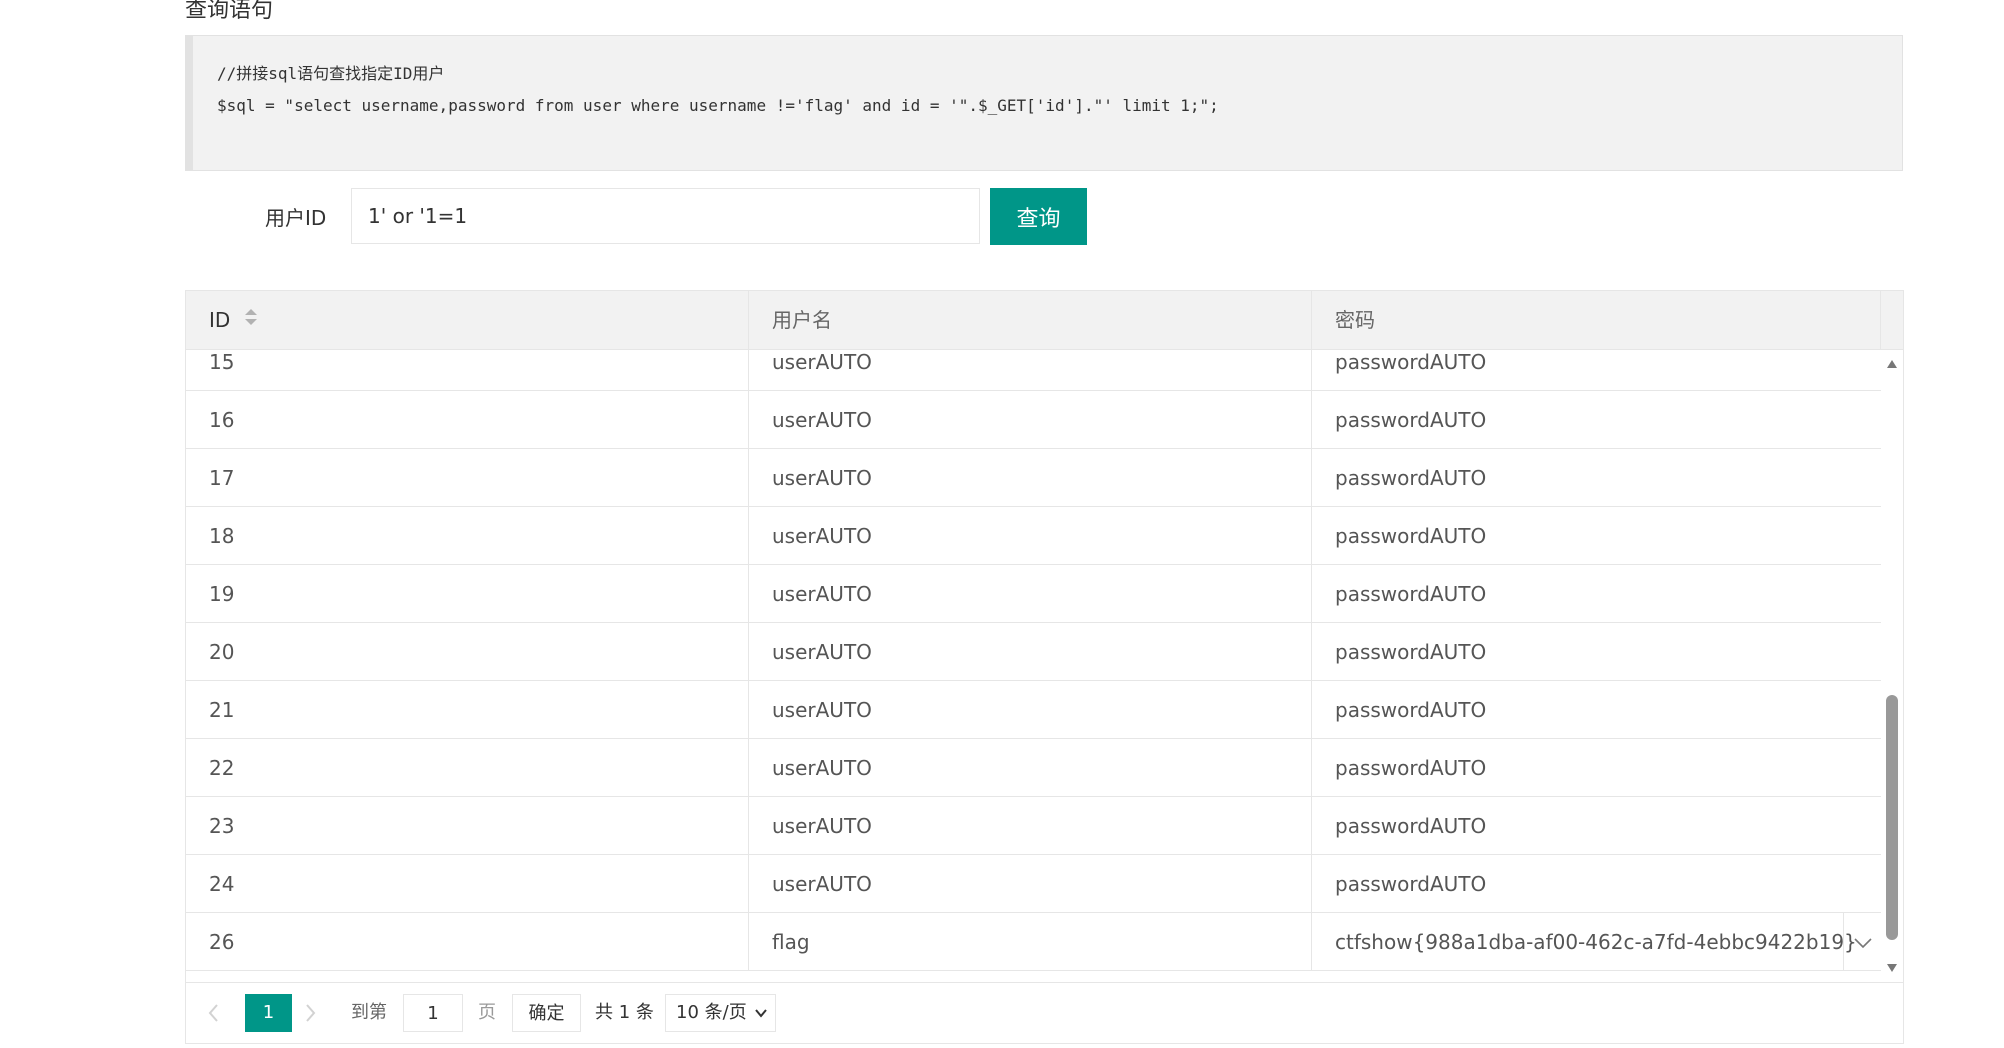 This screenshot has width=2004, height=1048. Describe the element at coordinates (1596, 320) in the screenshot. I see `column-header-password: 密码` at that location.